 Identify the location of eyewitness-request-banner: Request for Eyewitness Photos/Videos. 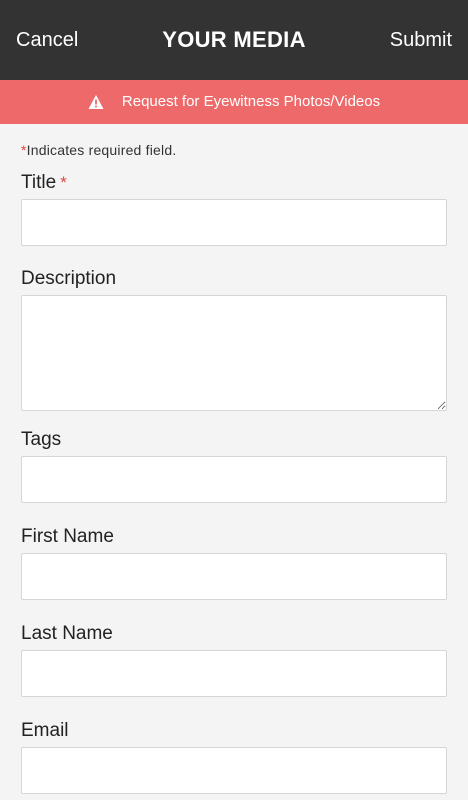
(234, 102).